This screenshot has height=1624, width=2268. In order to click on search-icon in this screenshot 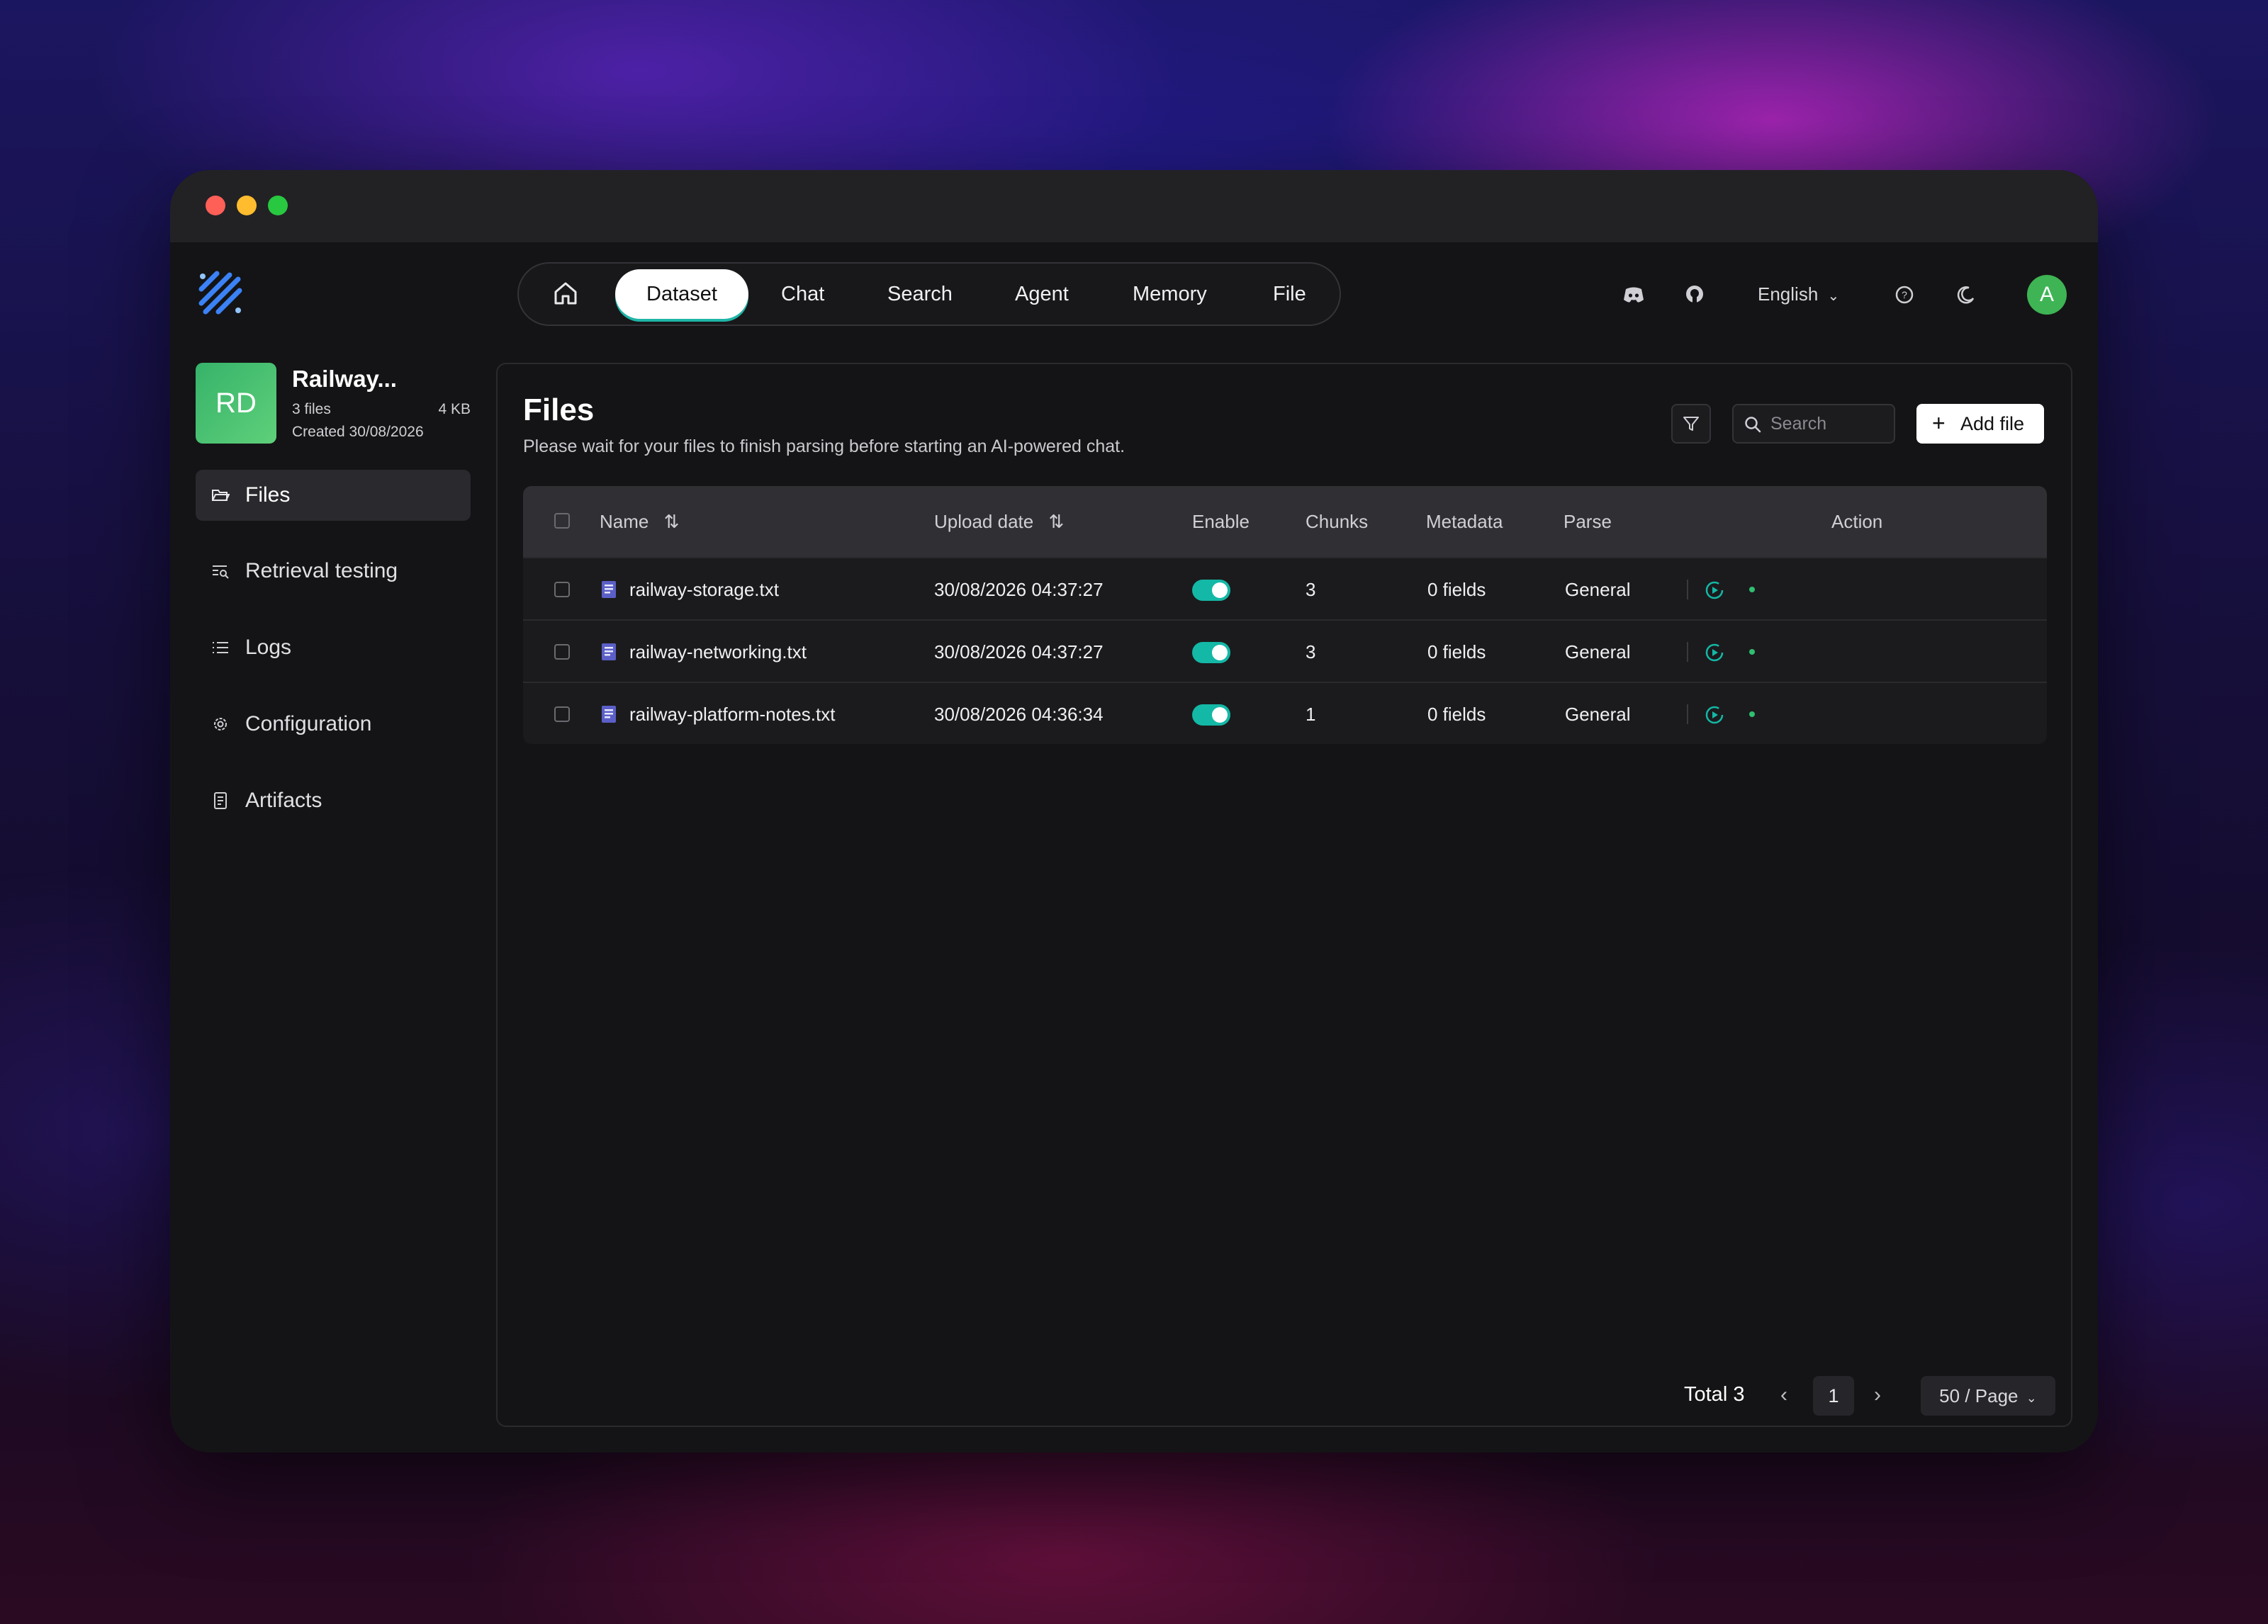, I will do `click(1753, 425)`.